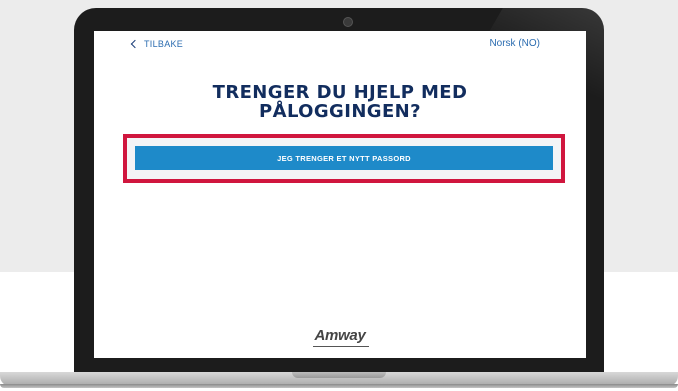 This screenshot has width=678, height=391. I want to click on language-selector: Norsk (NO), so click(514, 43).